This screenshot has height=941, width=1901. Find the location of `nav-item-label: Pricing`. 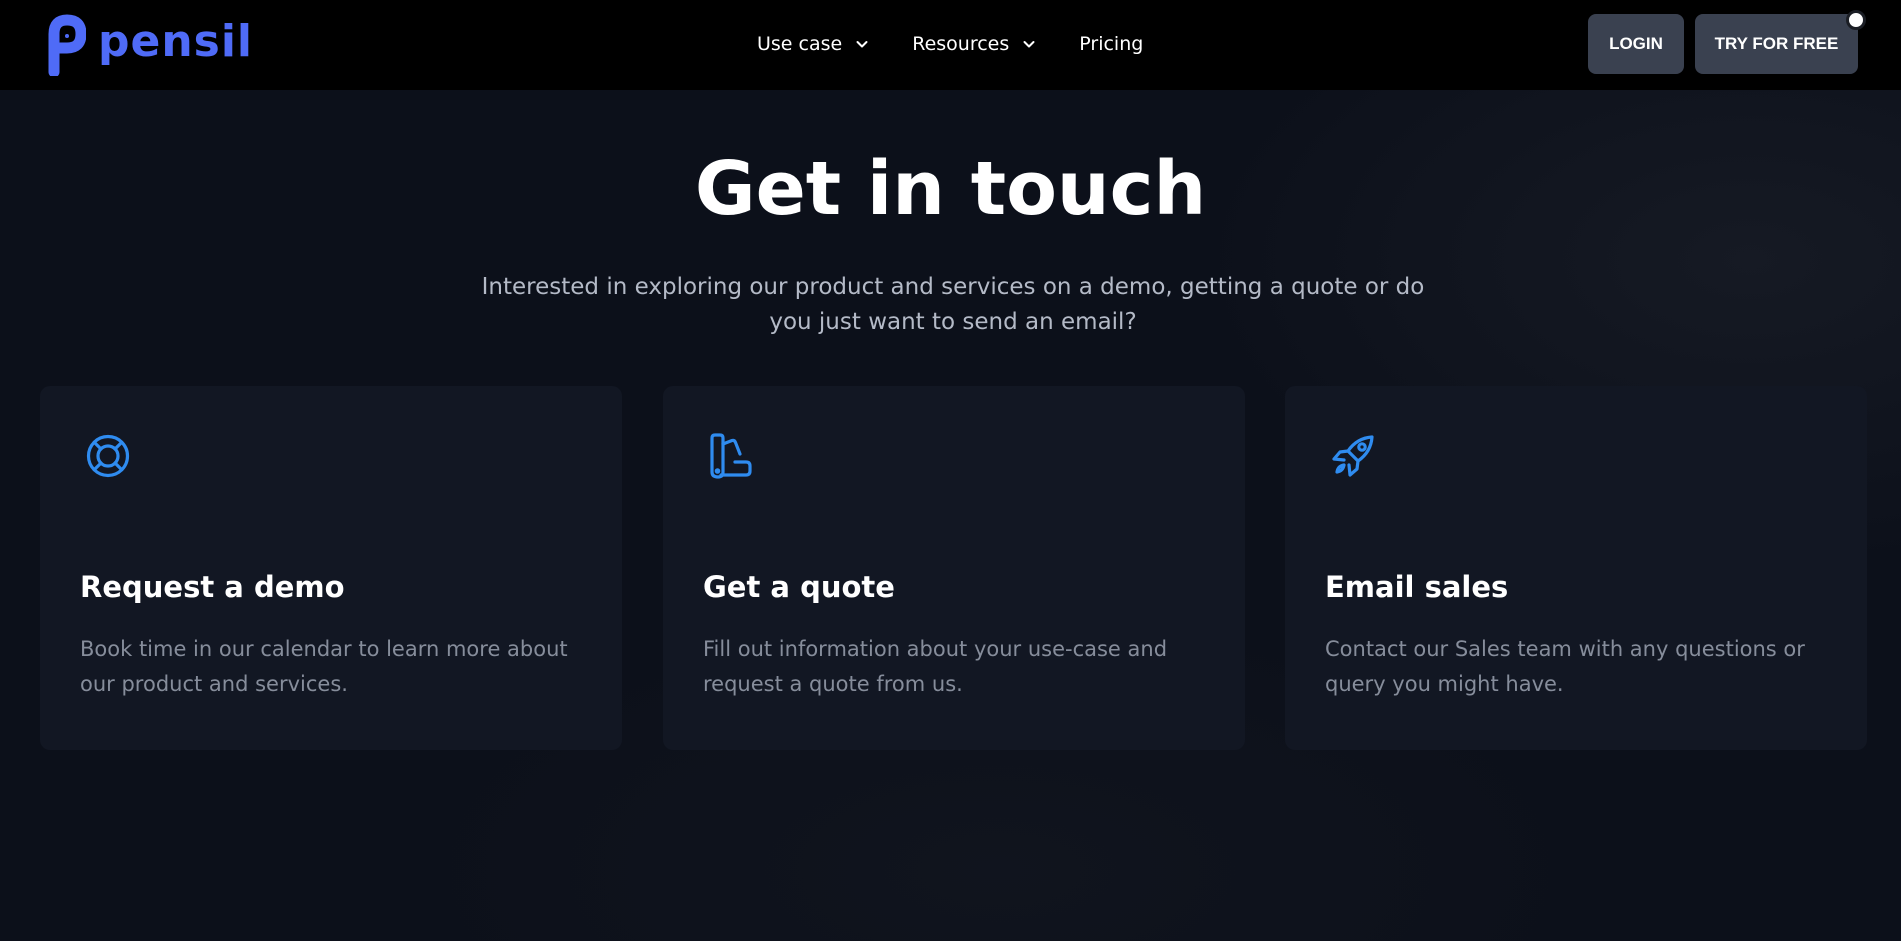

nav-item-label: Pricing is located at coordinates (1111, 44).